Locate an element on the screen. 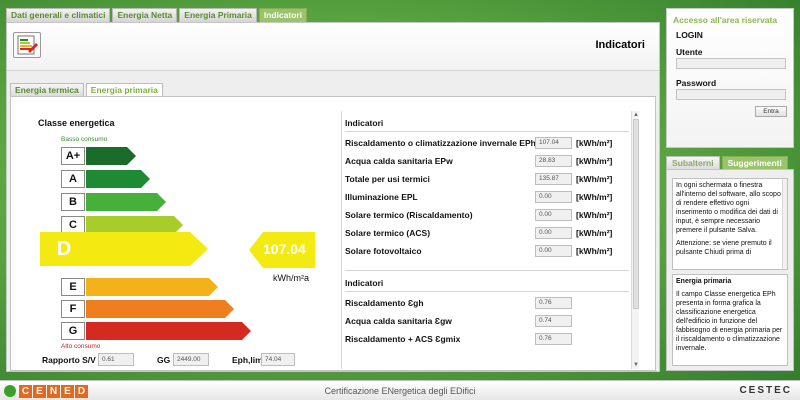  energy-class-label: F is located at coordinates (73, 309).